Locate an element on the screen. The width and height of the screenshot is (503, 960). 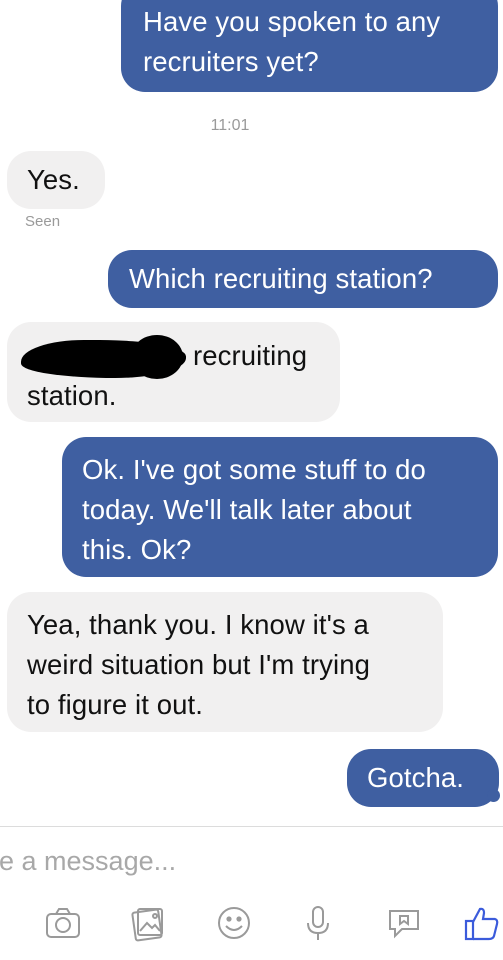
message-bubble-outgoing: Which recruiting station? is located at coordinates (303, 279).